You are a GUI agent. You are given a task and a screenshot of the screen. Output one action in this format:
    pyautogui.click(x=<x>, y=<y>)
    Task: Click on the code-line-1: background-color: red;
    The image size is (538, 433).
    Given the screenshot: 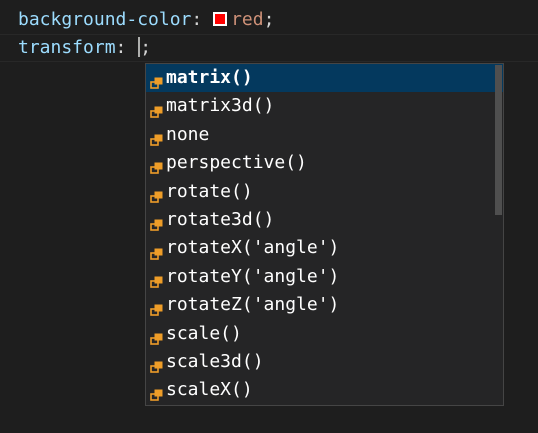 What is the action you would take?
    pyautogui.click(x=146, y=20)
    